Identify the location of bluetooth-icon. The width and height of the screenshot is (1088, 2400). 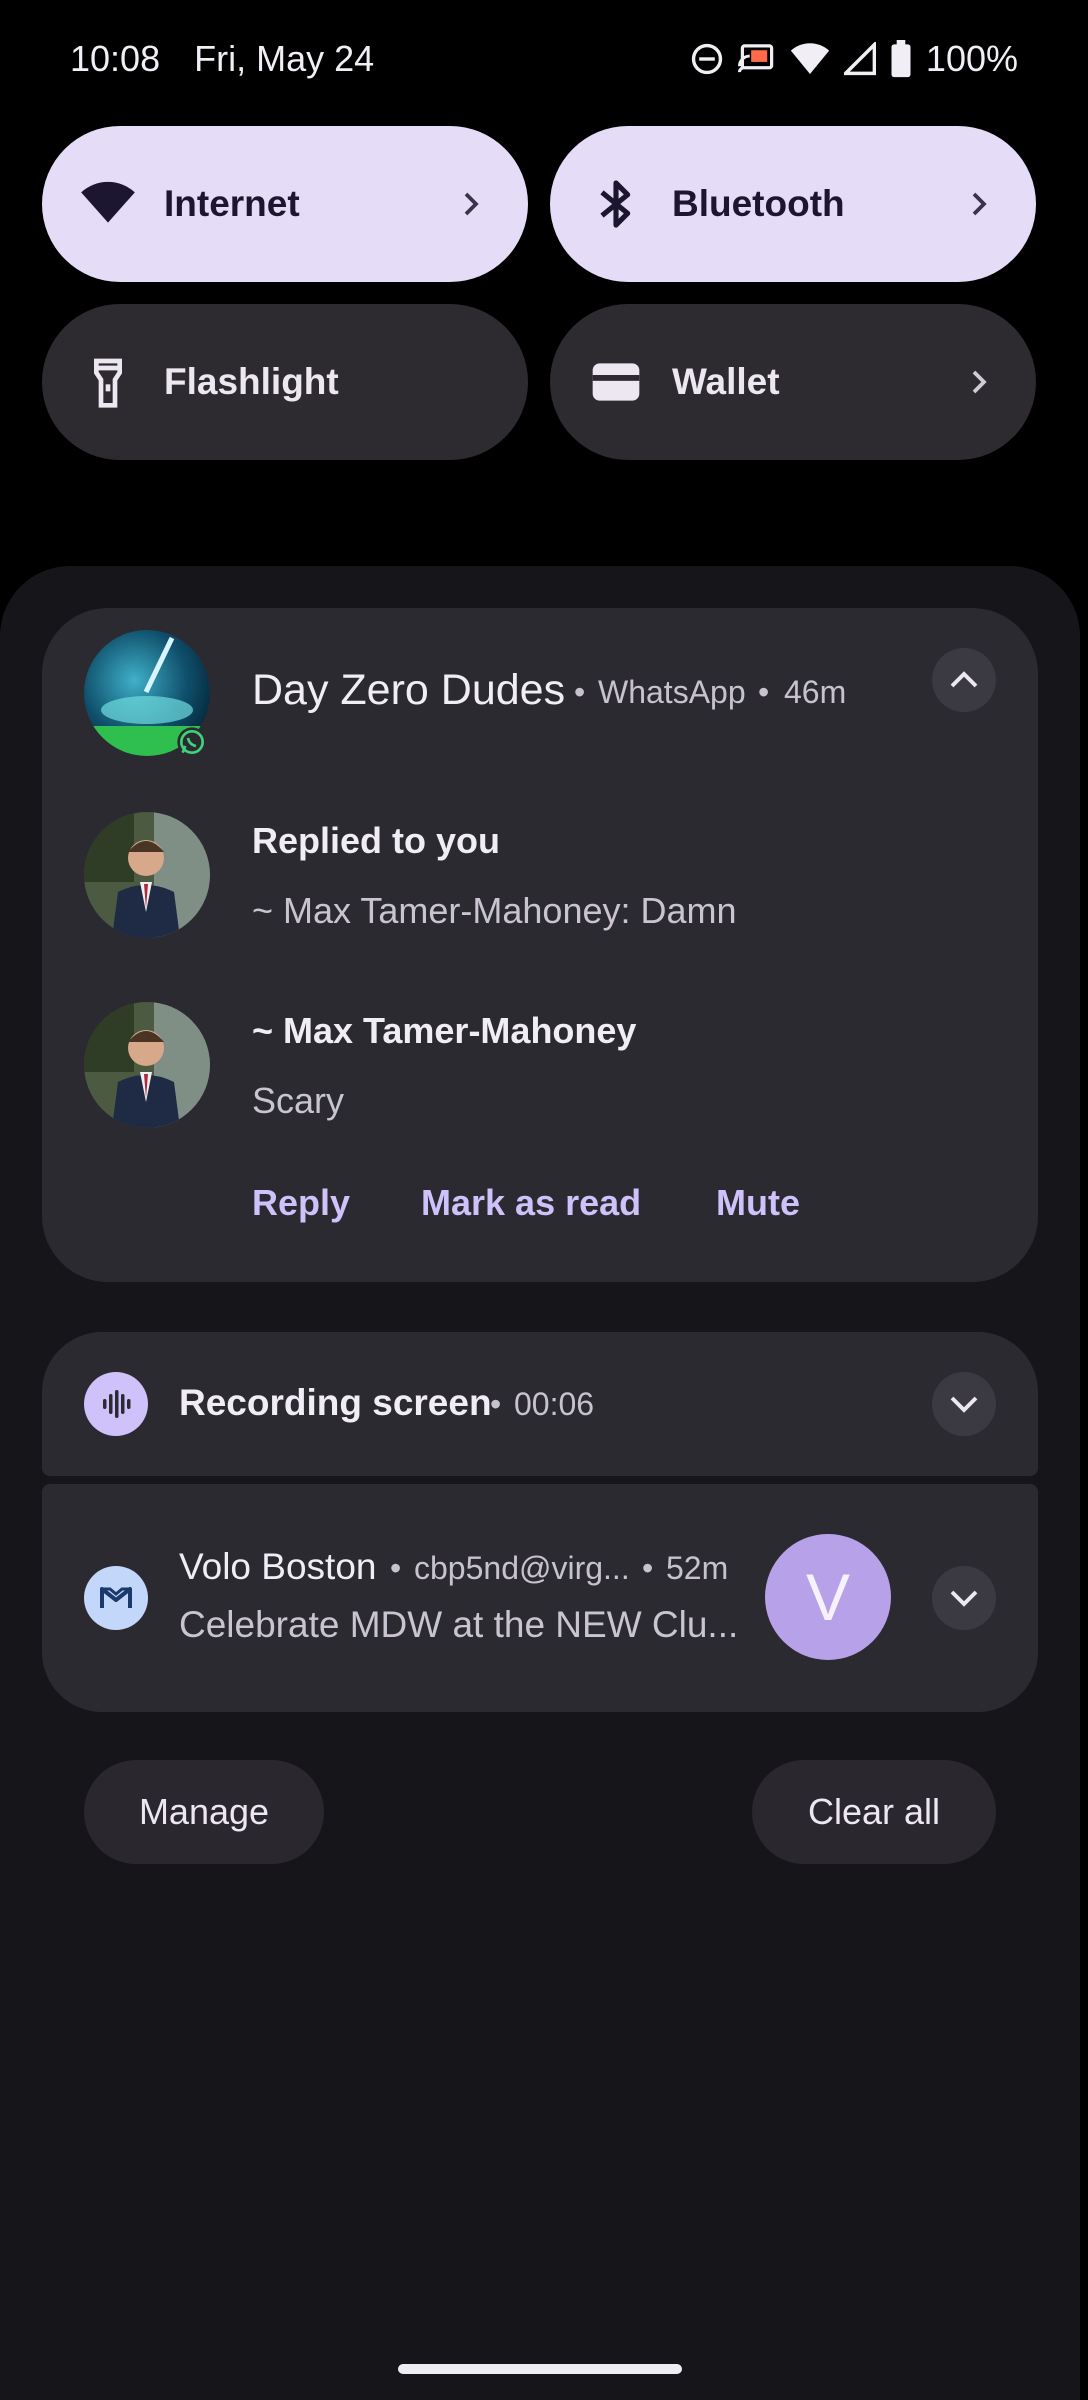
(615, 204).